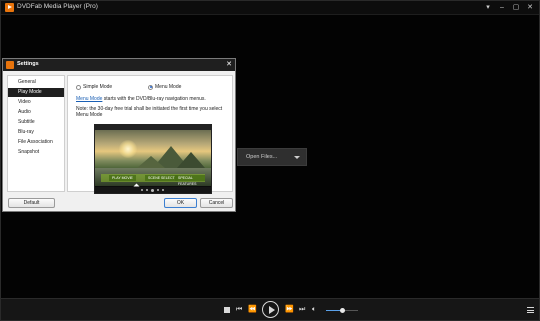 Image resolution: width=540 pixels, height=321 pixels. I want to click on nav-item-video: Video, so click(36, 102).